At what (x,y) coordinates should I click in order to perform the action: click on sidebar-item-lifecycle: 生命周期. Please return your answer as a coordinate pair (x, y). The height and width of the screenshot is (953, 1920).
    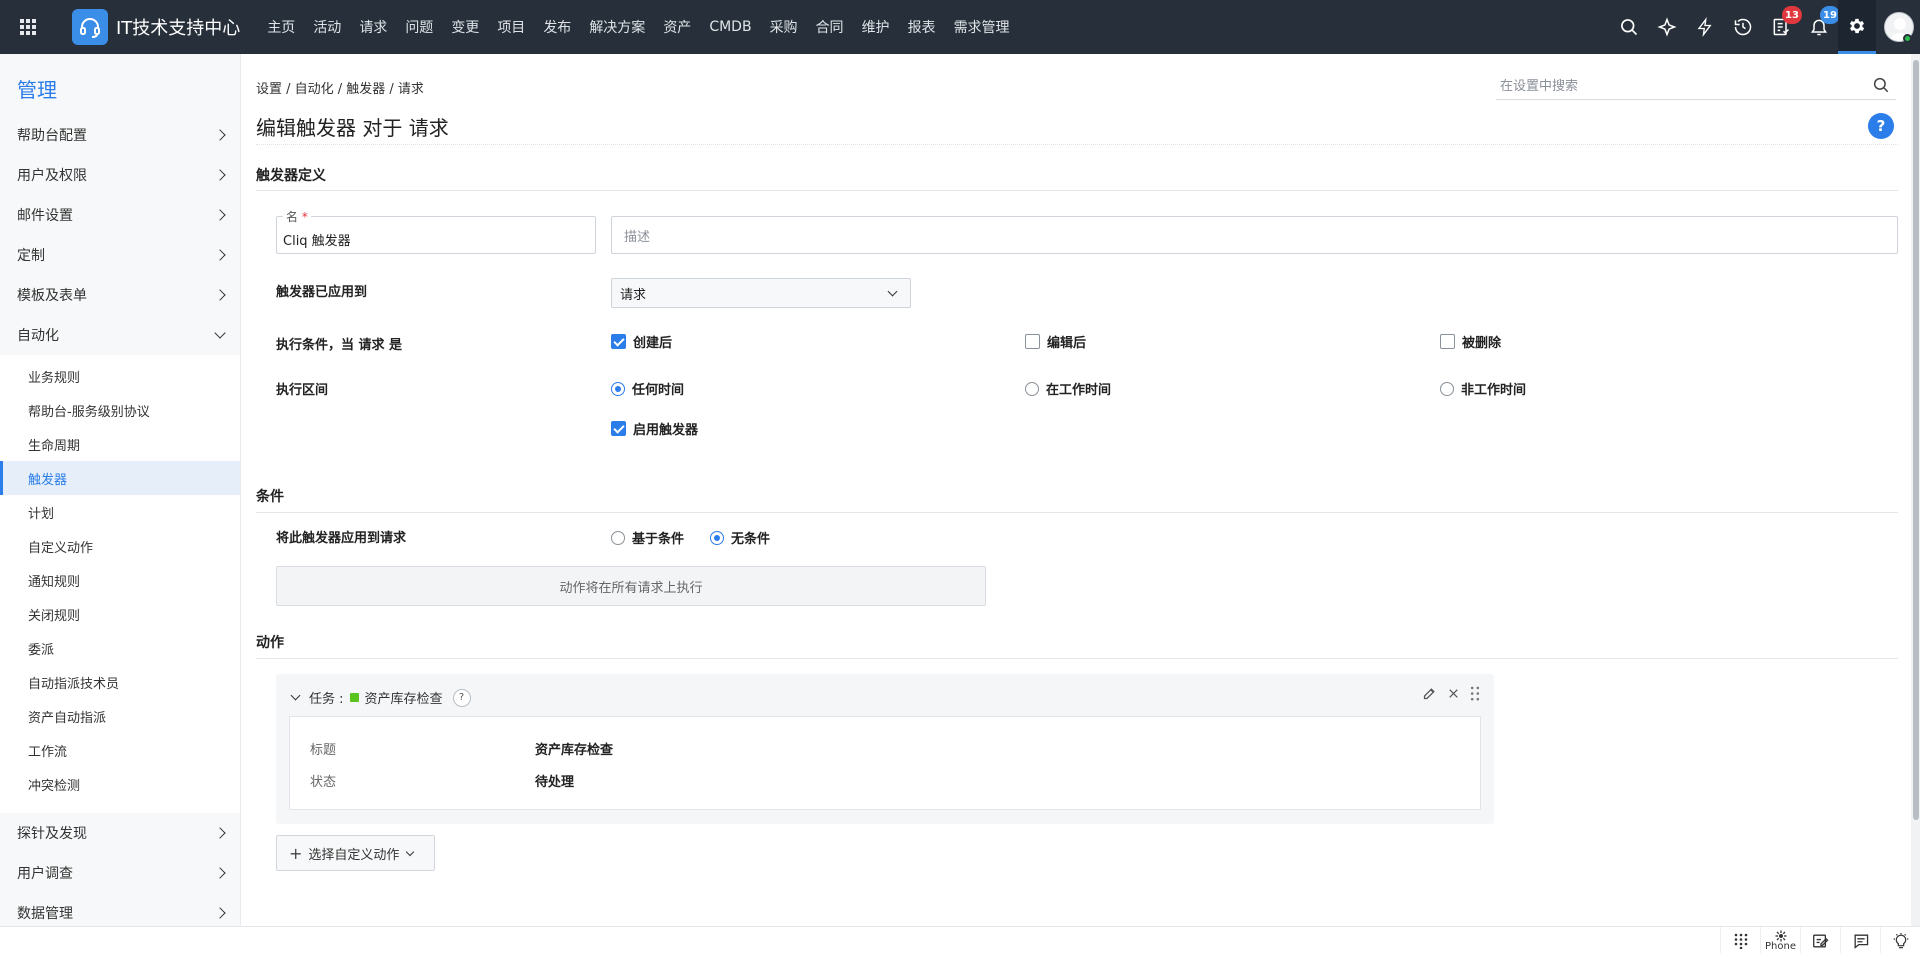
    Looking at the image, I should click on (120, 444).